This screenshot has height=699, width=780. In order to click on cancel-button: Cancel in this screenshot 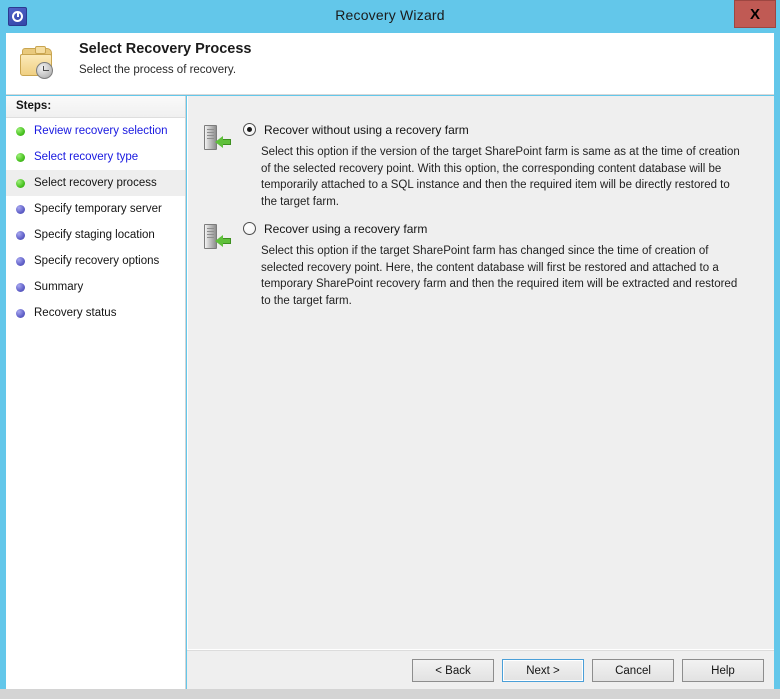, I will do `click(633, 670)`.